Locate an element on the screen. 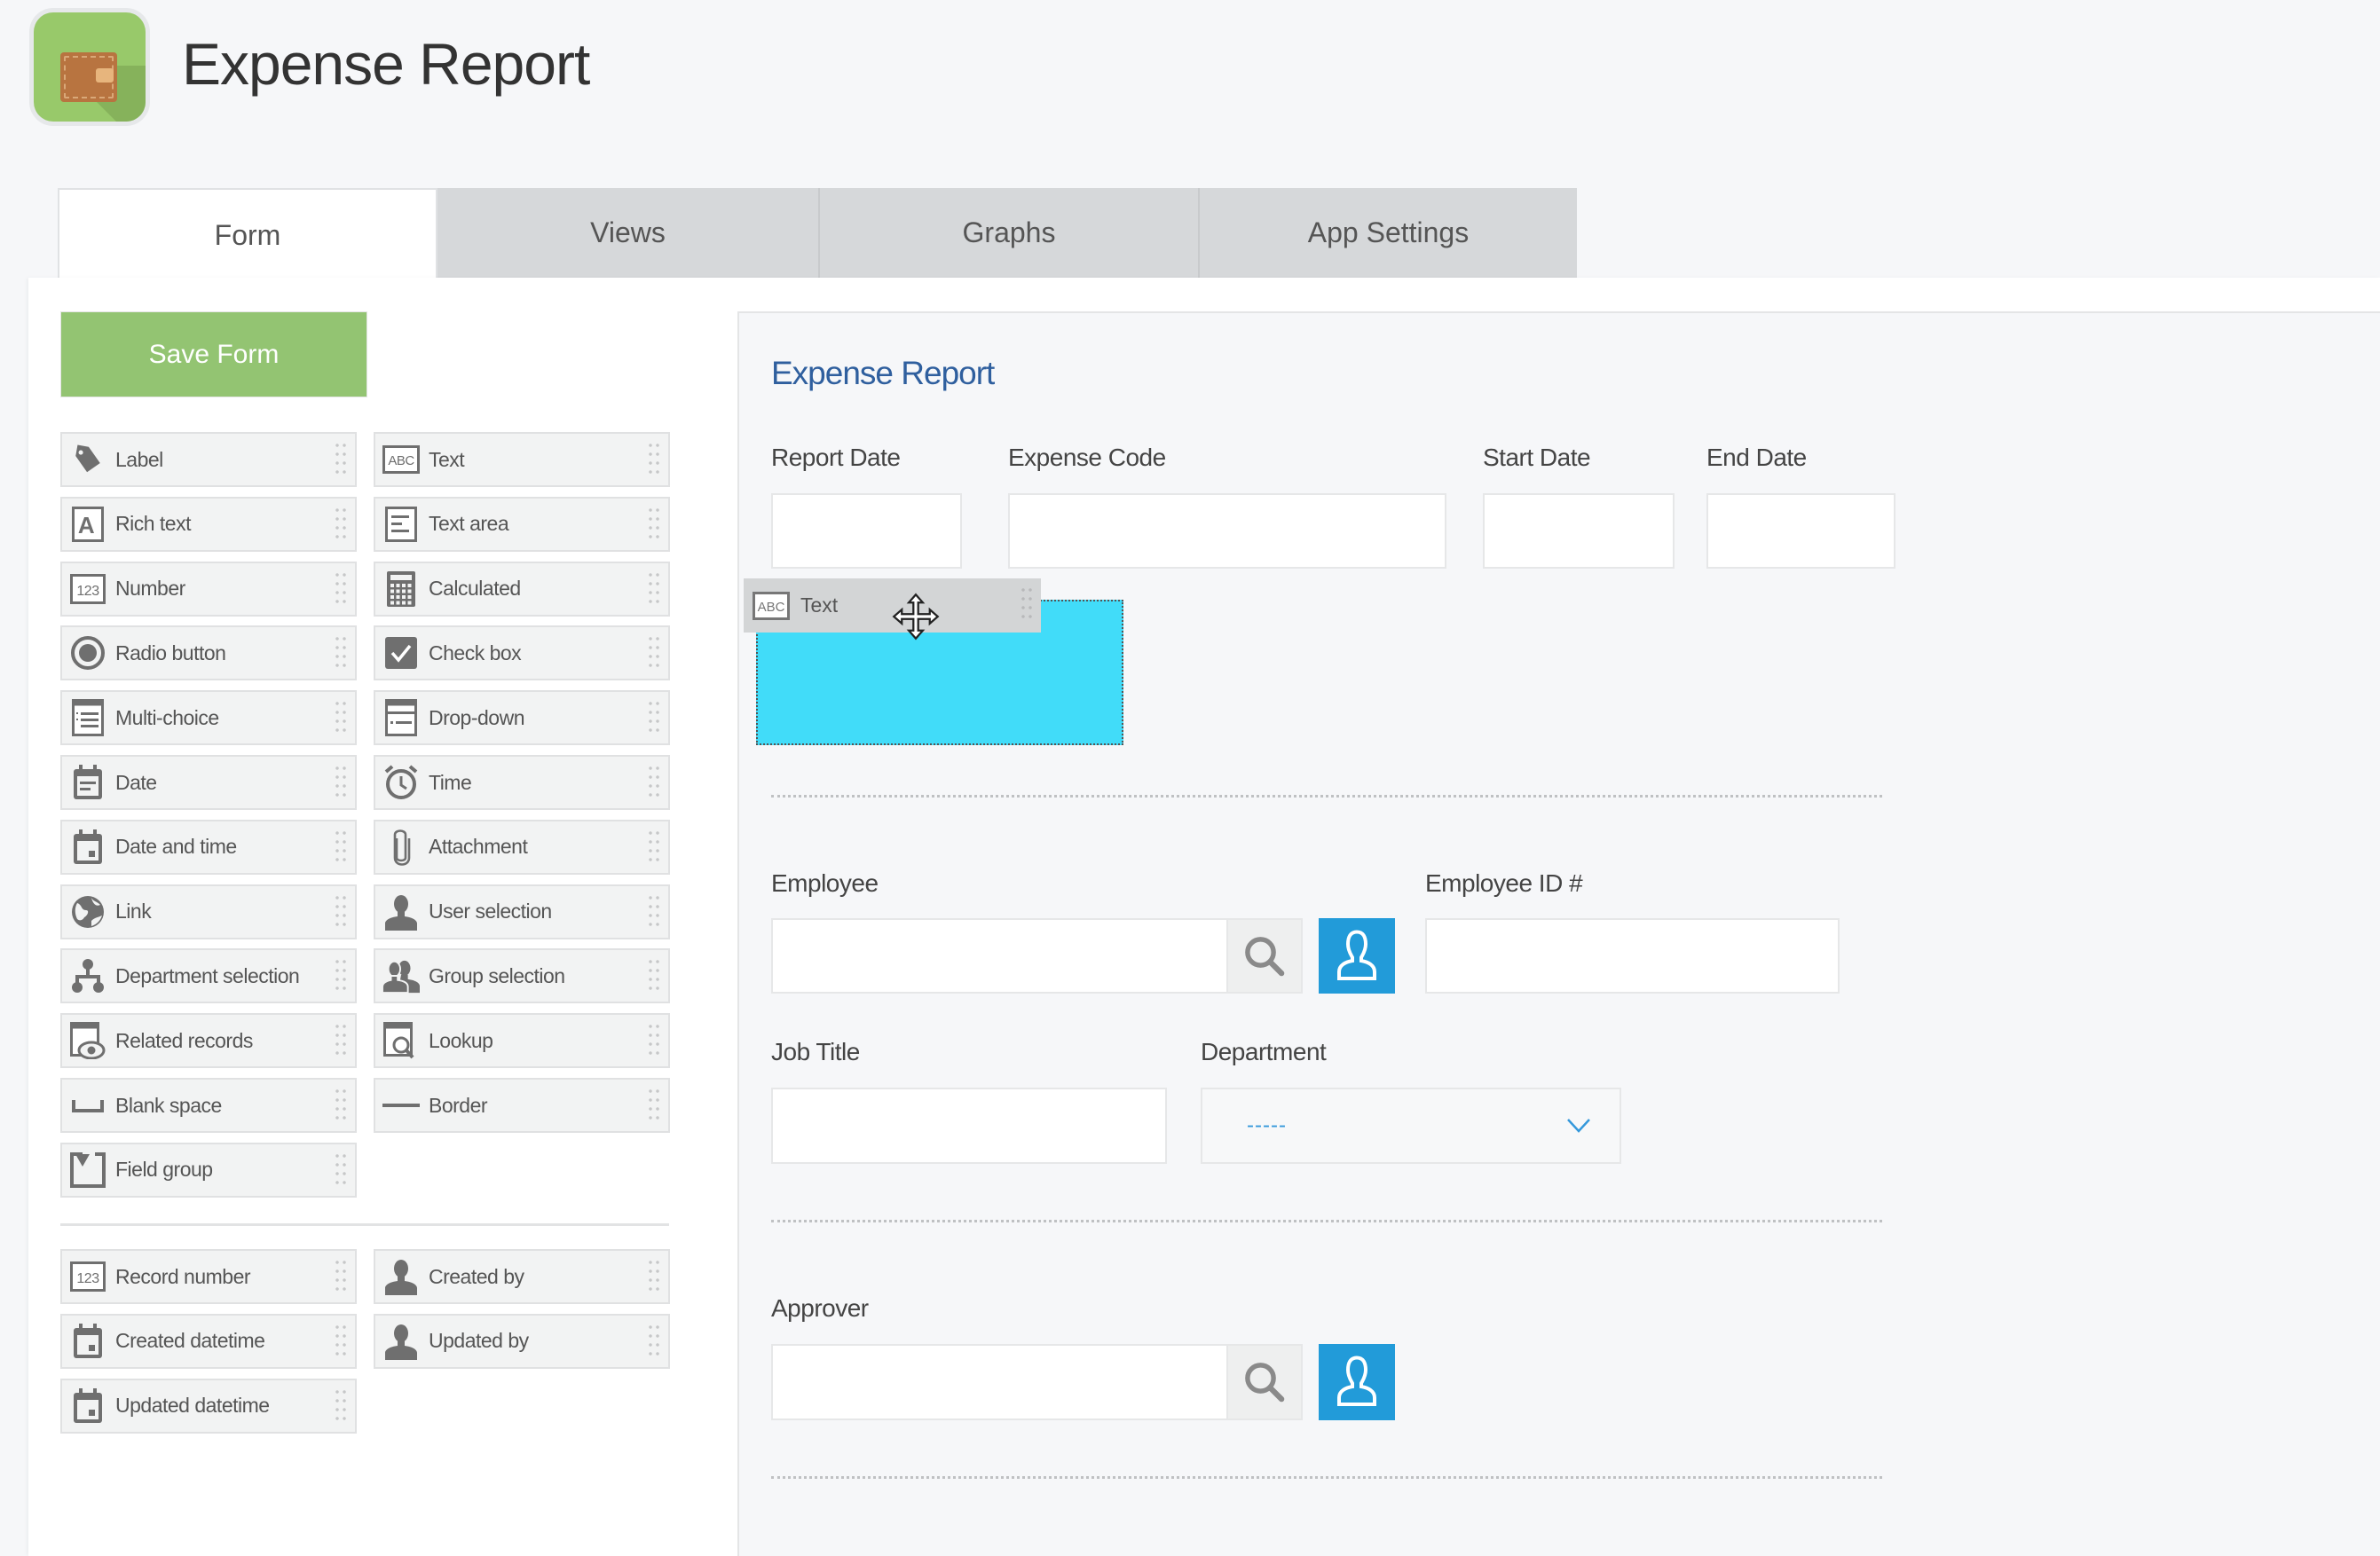 Image resolution: width=2380 pixels, height=1556 pixels. job-title-field is located at coordinates (969, 1126).